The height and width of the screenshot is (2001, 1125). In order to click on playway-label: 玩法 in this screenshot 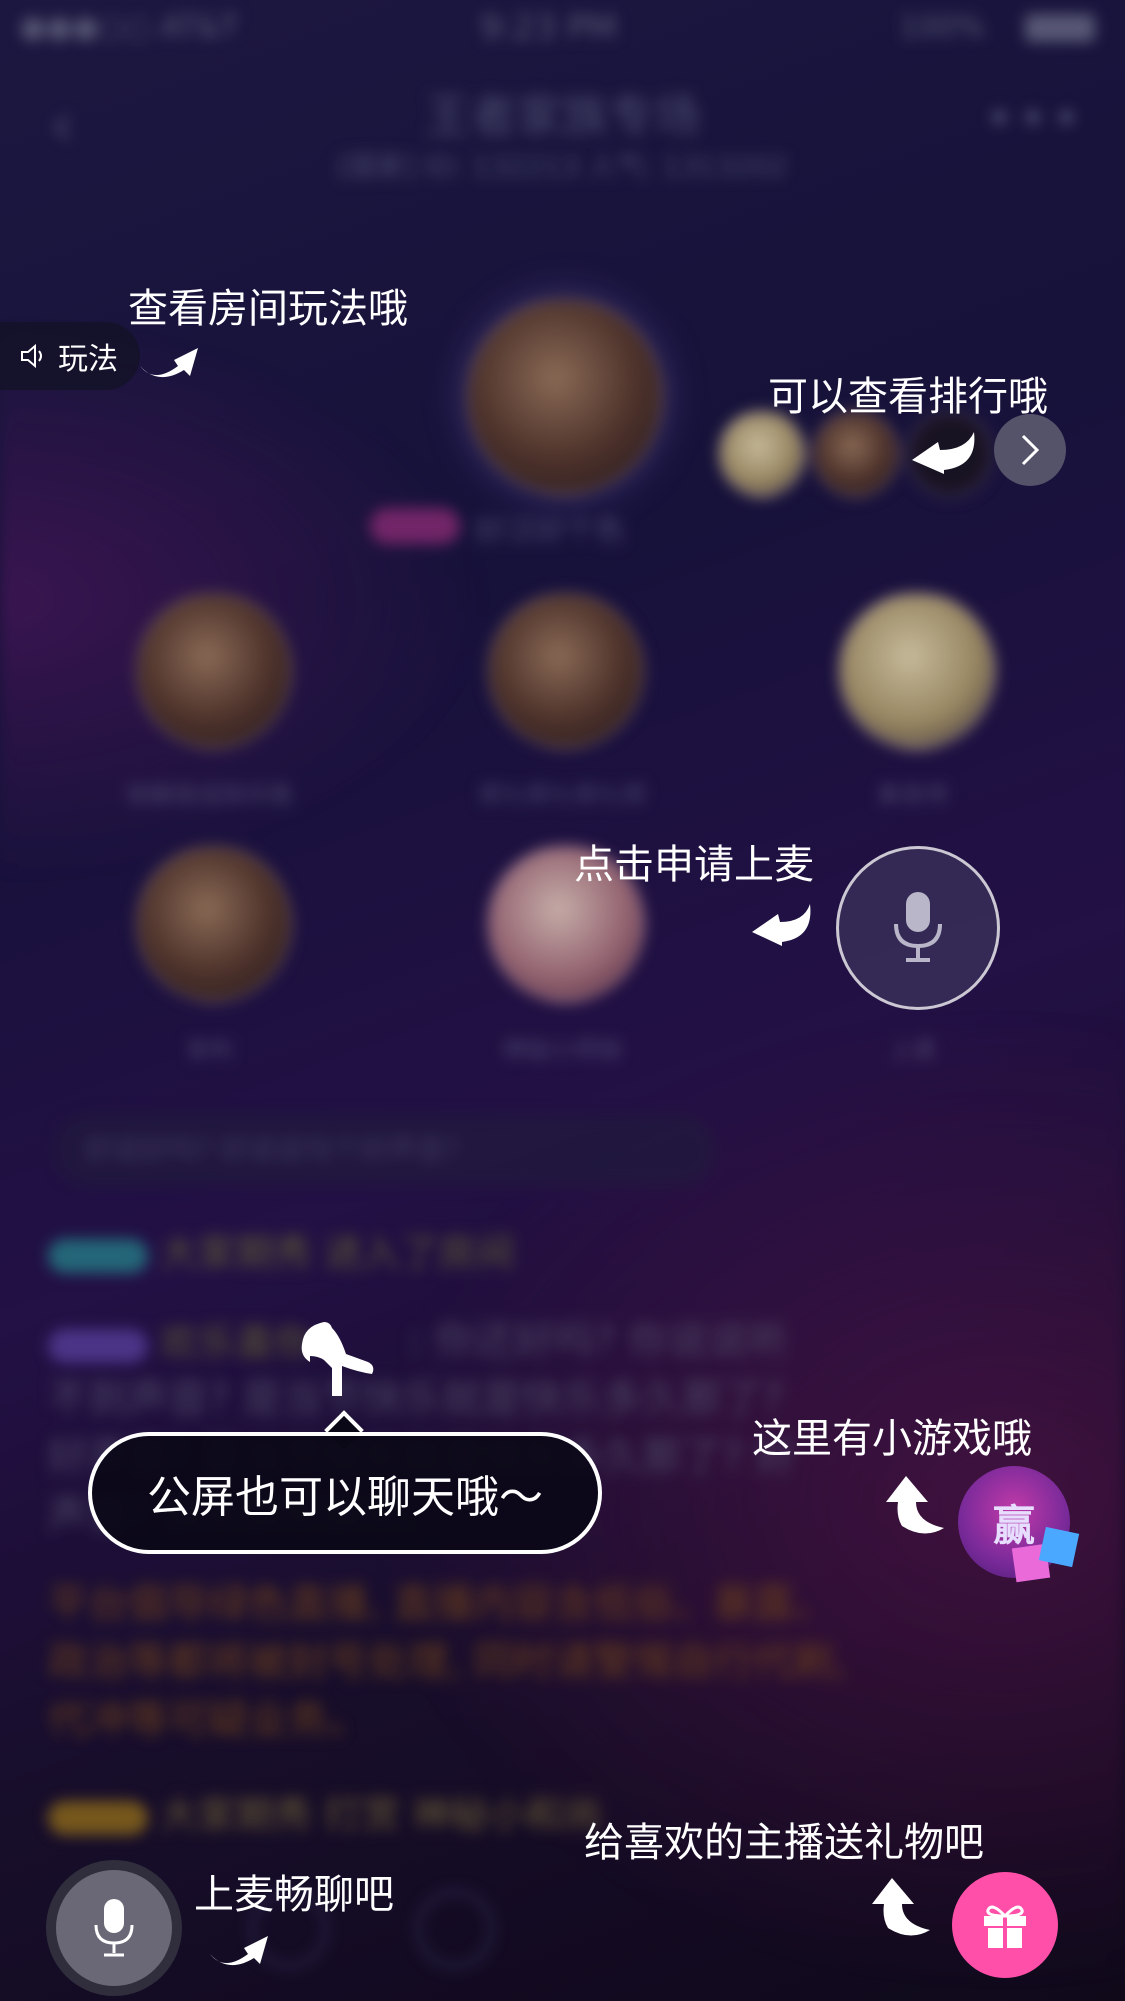, I will do `click(88, 359)`.